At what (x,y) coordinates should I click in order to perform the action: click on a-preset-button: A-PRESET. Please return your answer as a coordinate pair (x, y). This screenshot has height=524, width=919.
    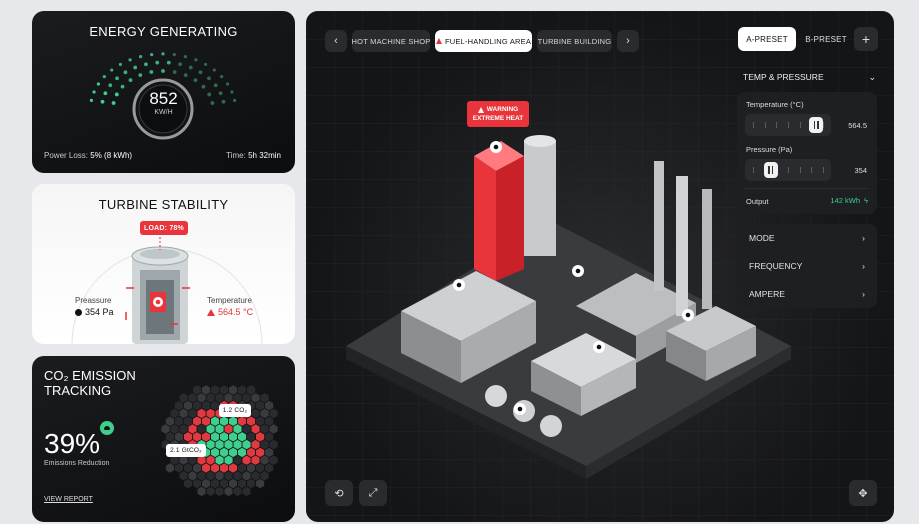
    Looking at the image, I should click on (767, 39).